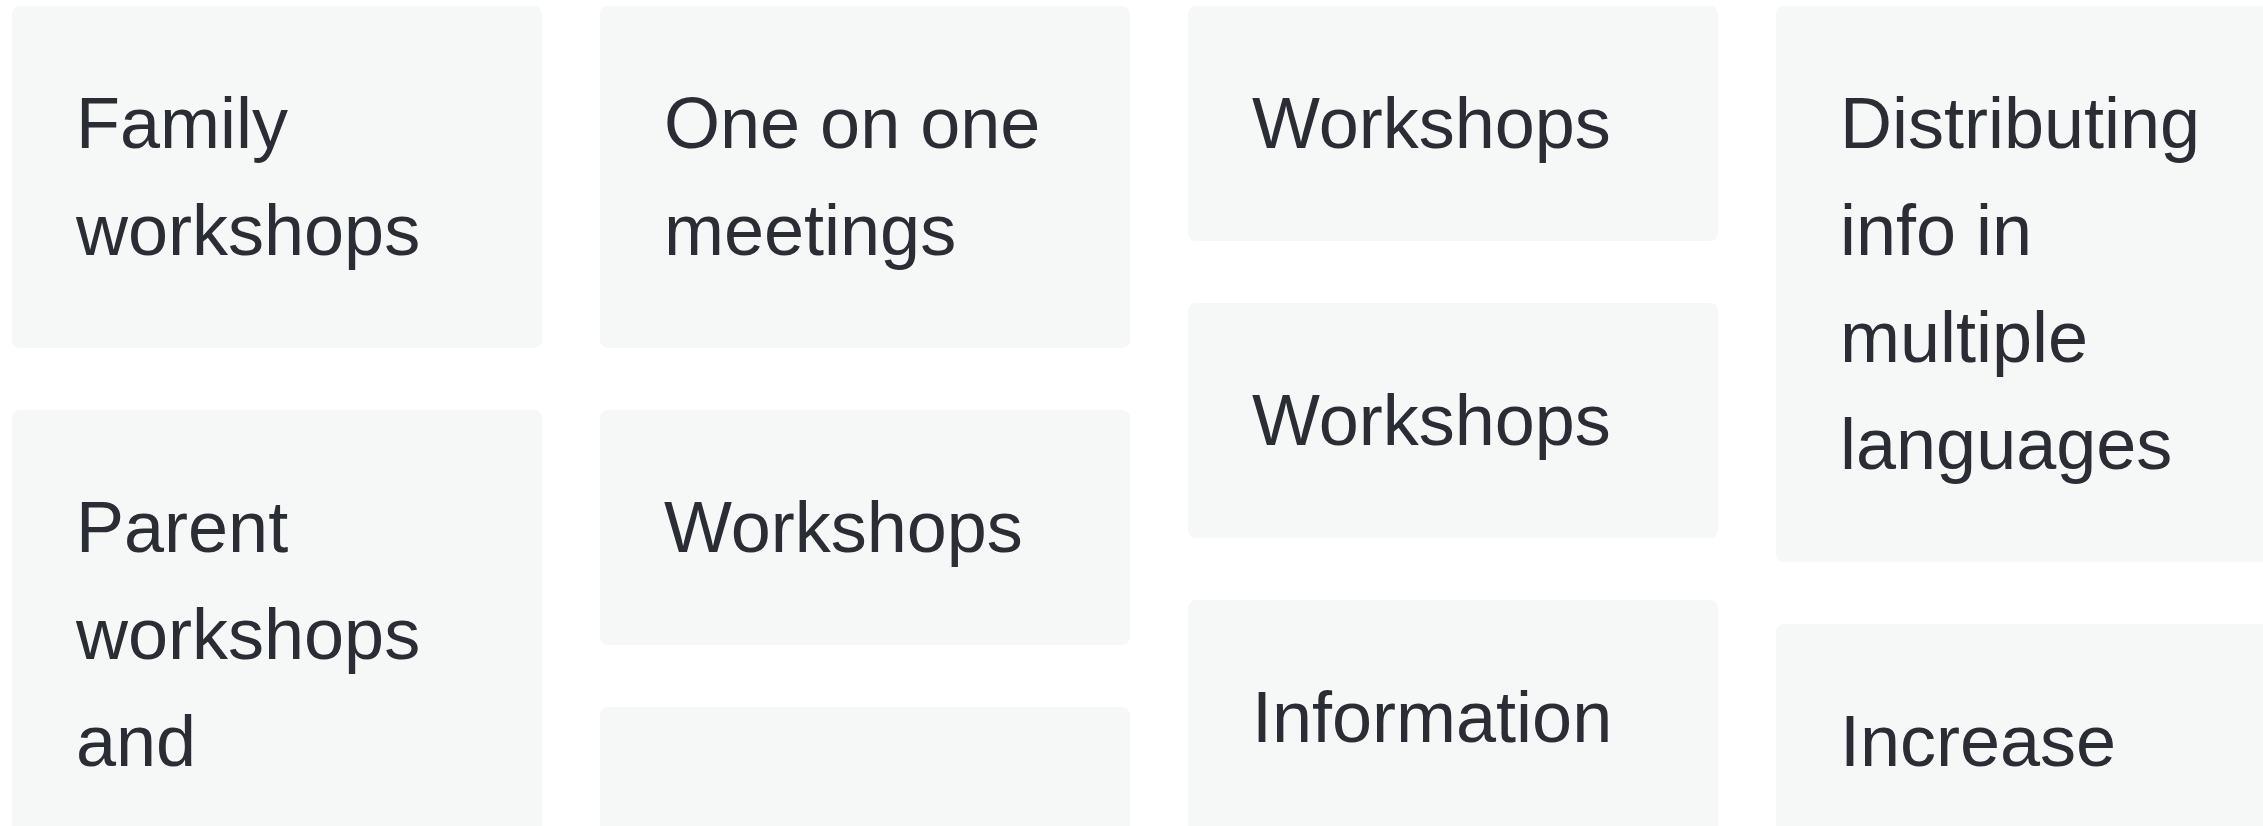 This screenshot has width=2263, height=826. Describe the element at coordinates (2019, 284) in the screenshot. I see `card-label: Distributing info in multiple languages` at that location.